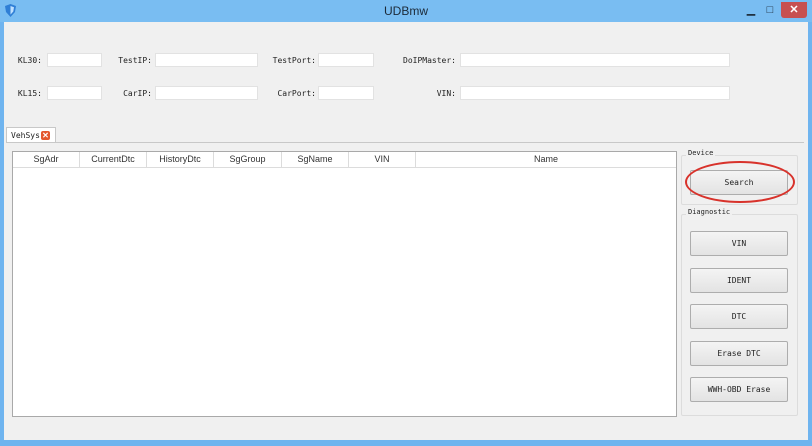 The width and height of the screenshot is (812, 446). What do you see at coordinates (751, 10) in the screenshot?
I see `minimize-button: ▁` at bounding box center [751, 10].